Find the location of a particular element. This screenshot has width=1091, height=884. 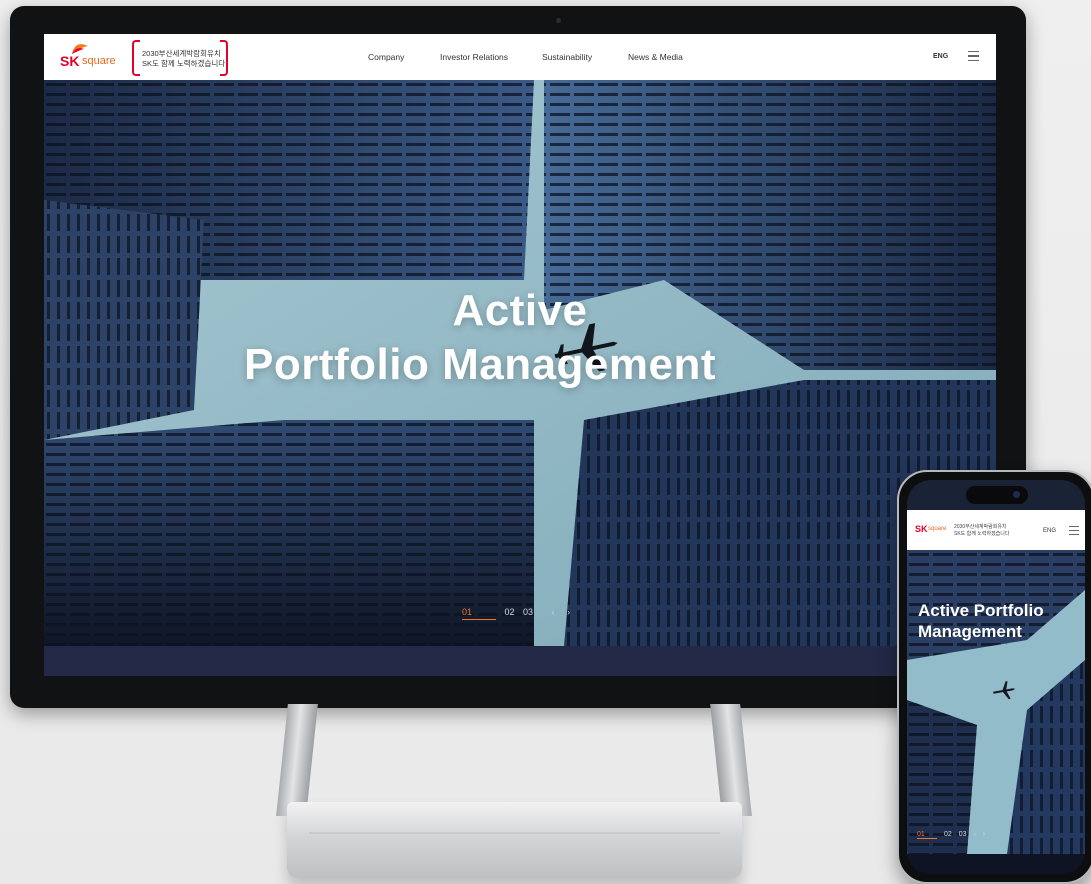

monitor-stand-base is located at coordinates (514, 840).